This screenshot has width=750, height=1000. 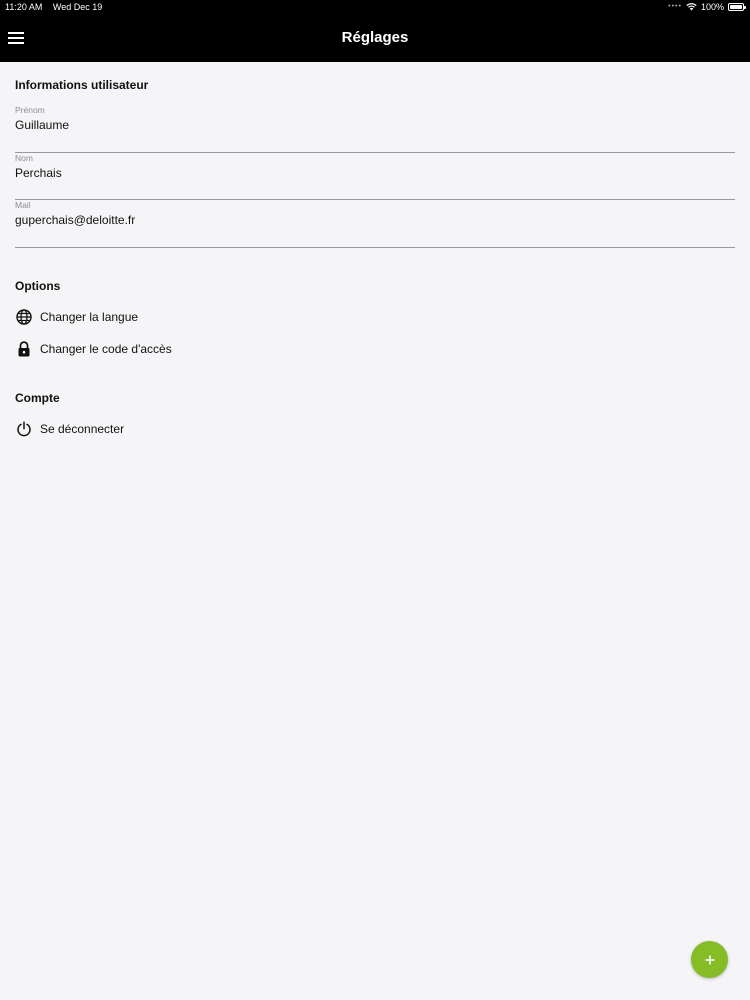 What do you see at coordinates (375, 317) in the screenshot?
I see `change-language-option: Changer la langue` at bounding box center [375, 317].